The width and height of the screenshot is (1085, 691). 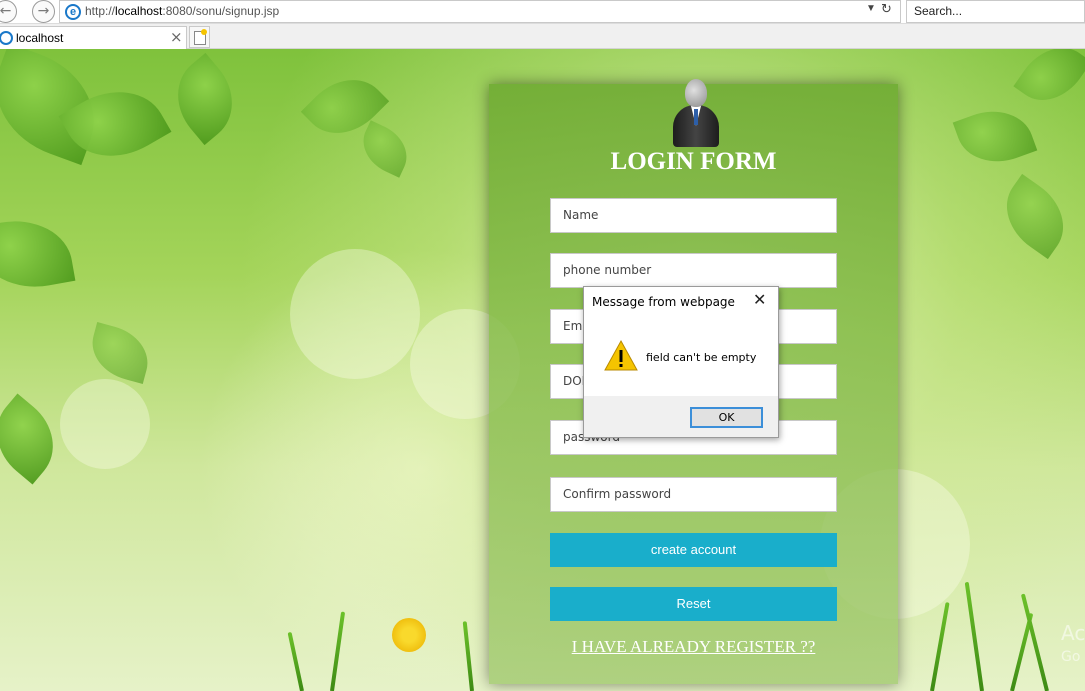 What do you see at coordinates (693, 494) in the screenshot?
I see `confirm-password-field: Confirm password` at bounding box center [693, 494].